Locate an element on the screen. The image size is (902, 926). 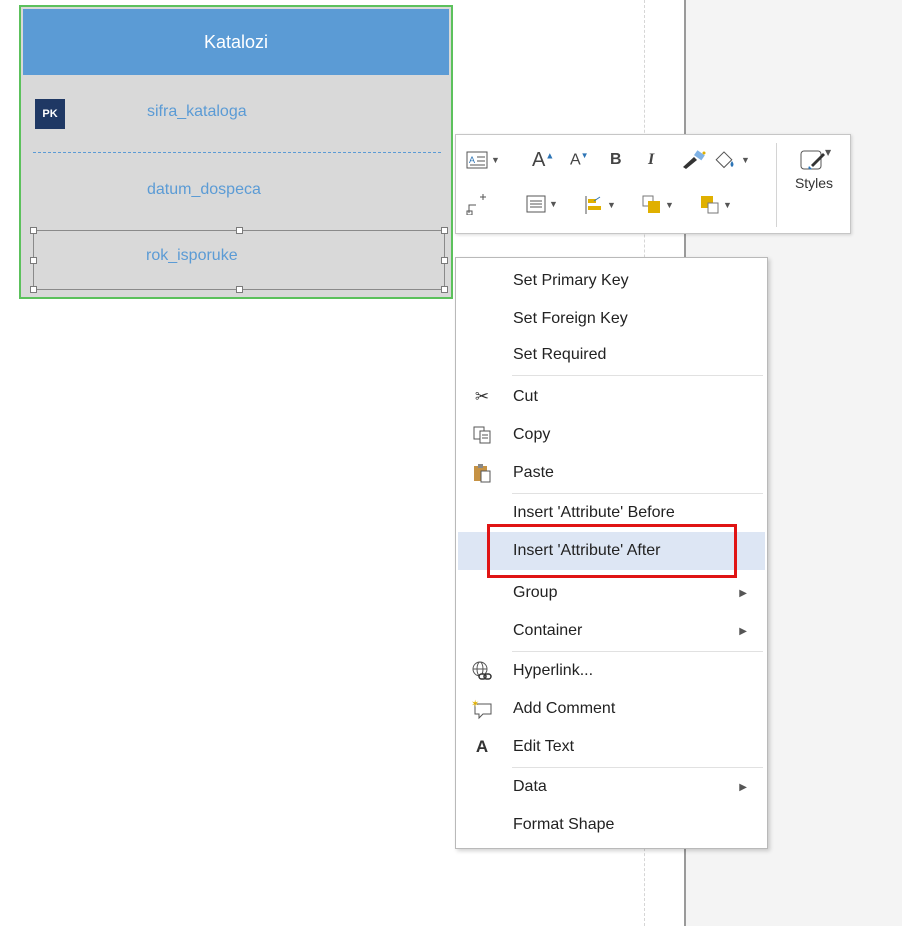
shrink-font-button: A▼ is located at coordinates (579, 160).